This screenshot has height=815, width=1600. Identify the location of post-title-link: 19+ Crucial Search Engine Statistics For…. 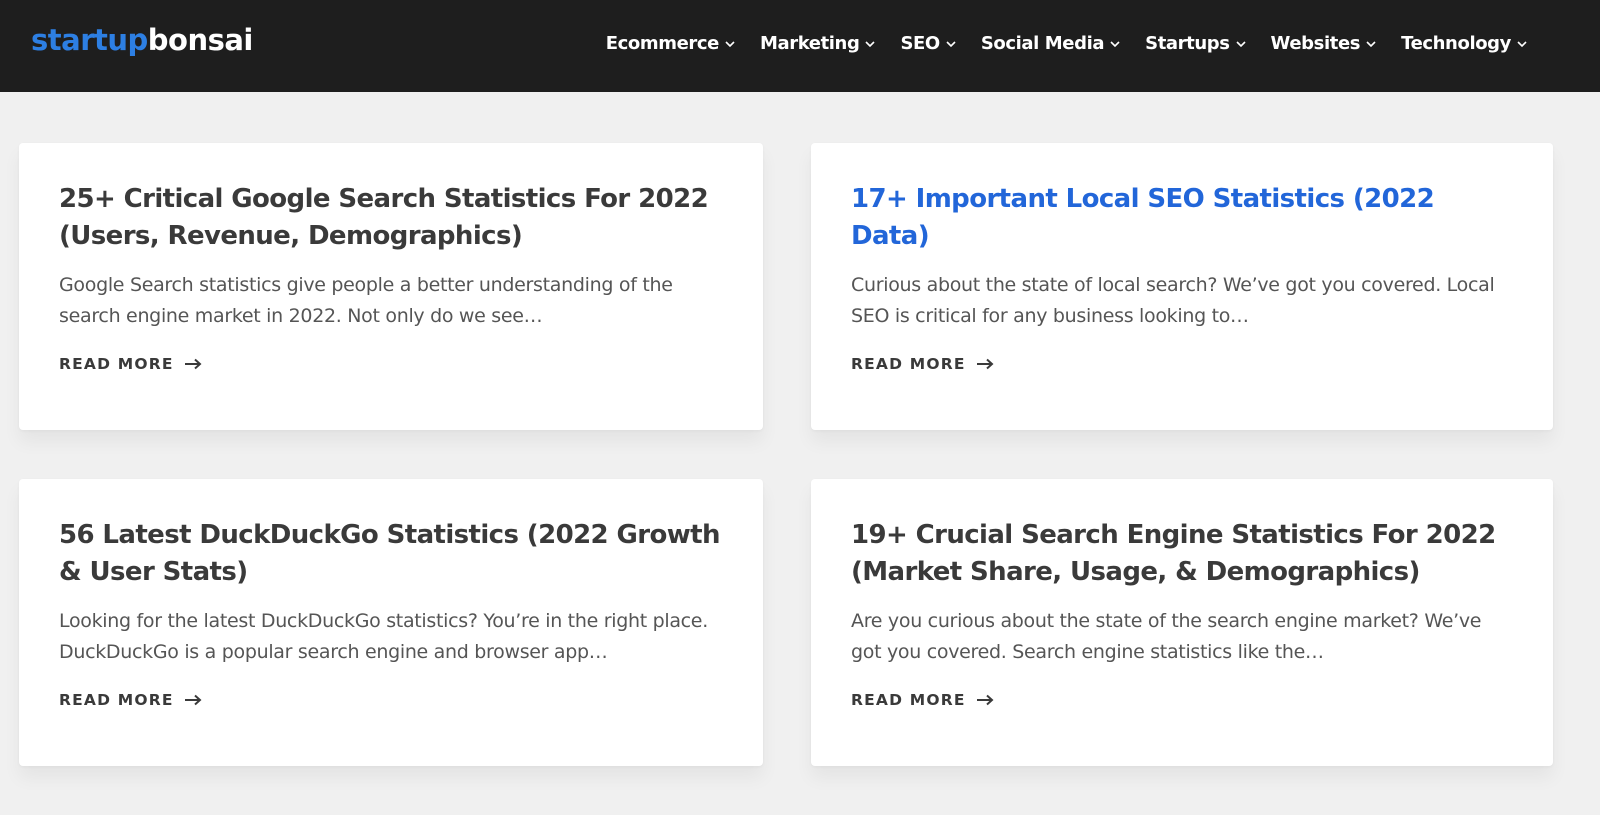
(1182, 554).